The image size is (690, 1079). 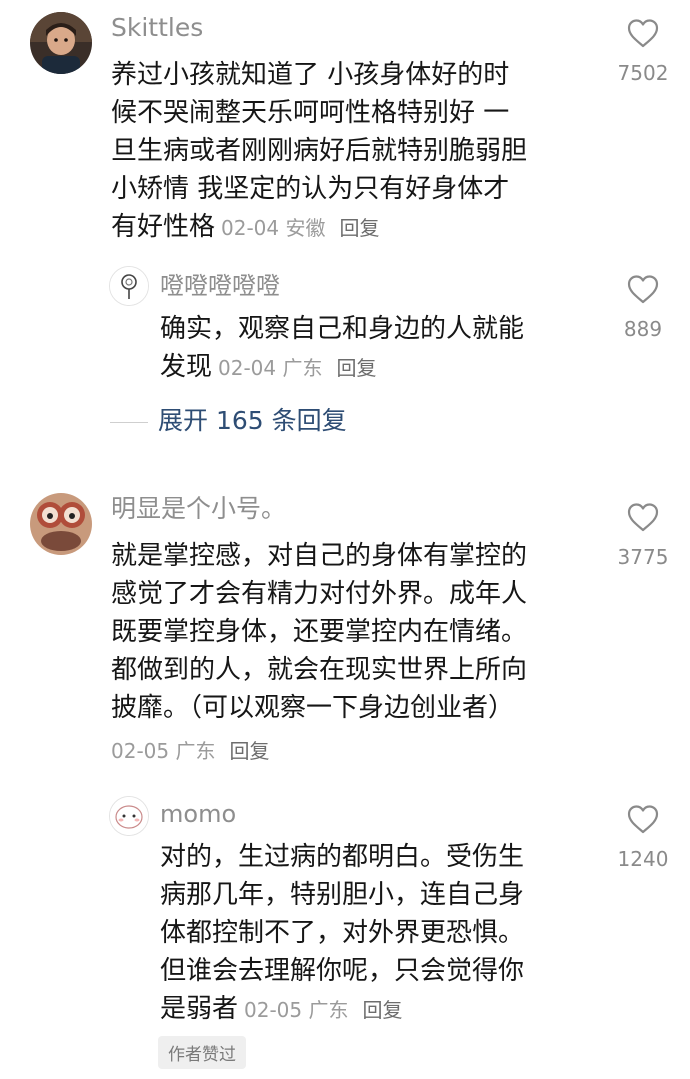 I want to click on comment-text: 有好性格, so click(x=163, y=227).